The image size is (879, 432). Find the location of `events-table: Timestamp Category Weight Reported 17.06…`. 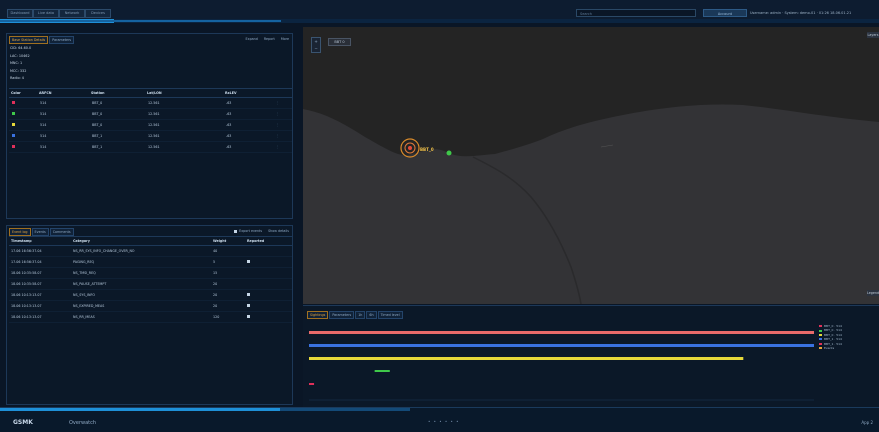

events-table: Timestamp Category Weight Reported 17.06… is located at coordinates (150, 279).